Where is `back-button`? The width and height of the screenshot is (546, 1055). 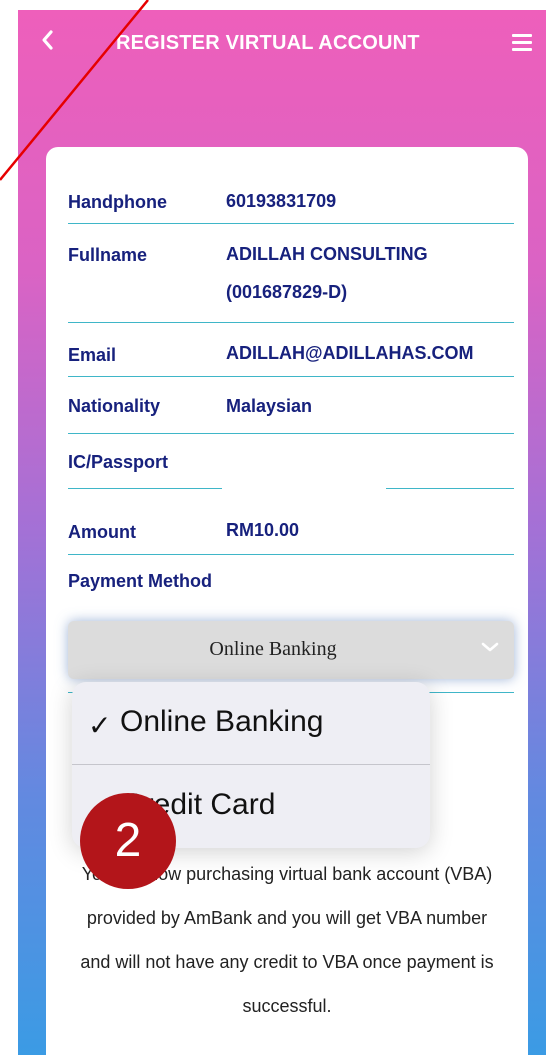
back-button is located at coordinates (47, 40).